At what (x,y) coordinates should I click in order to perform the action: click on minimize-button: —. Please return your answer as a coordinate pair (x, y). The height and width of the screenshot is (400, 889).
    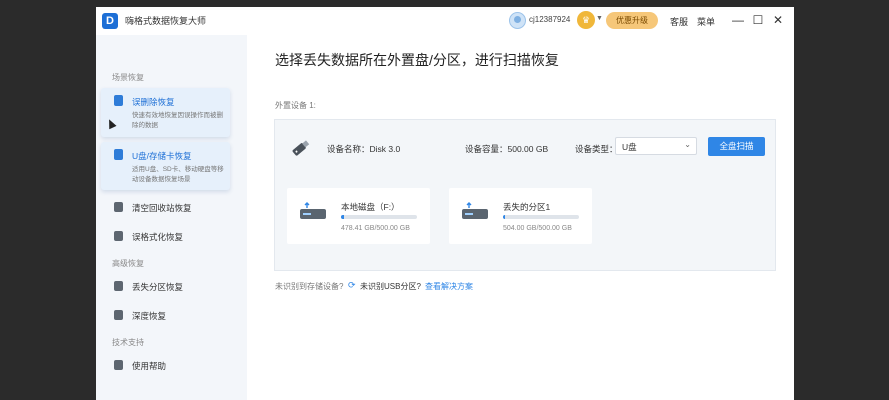
    Looking at the image, I should click on (738, 20).